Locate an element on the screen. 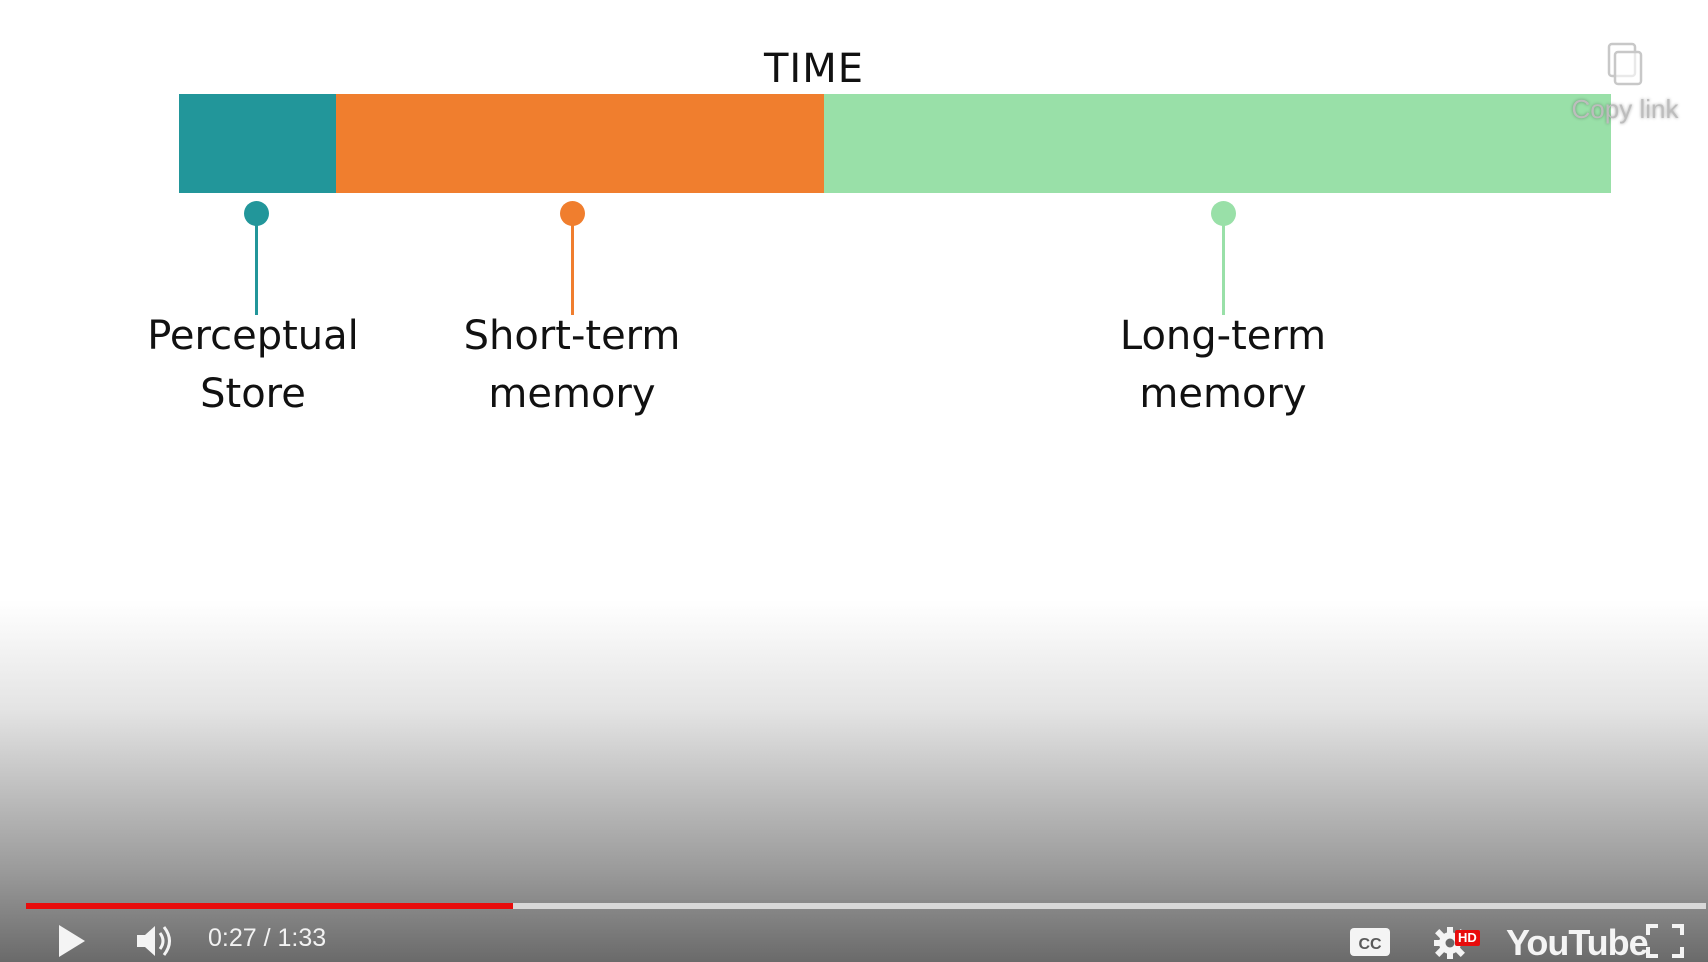 The width and height of the screenshot is (1708, 962). copy-link-button: Copy link is located at coordinates (1625, 83).